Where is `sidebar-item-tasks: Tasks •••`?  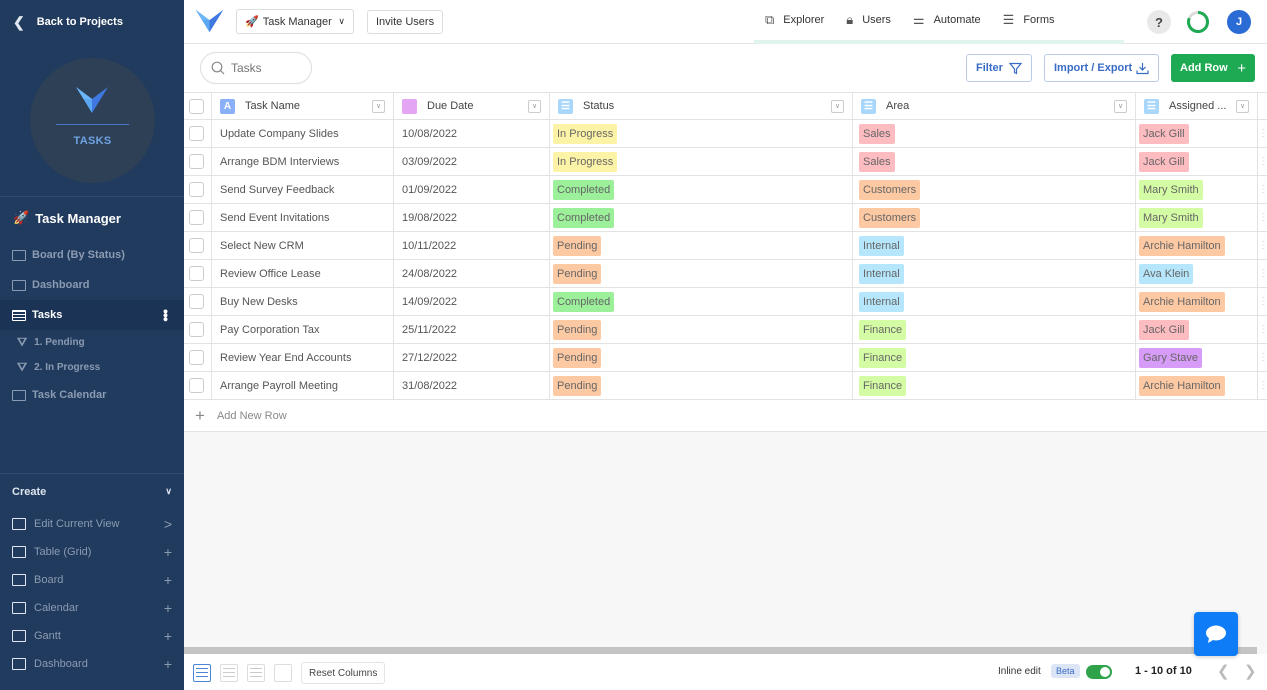 sidebar-item-tasks: Tasks ••• is located at coordinates (92, 315).